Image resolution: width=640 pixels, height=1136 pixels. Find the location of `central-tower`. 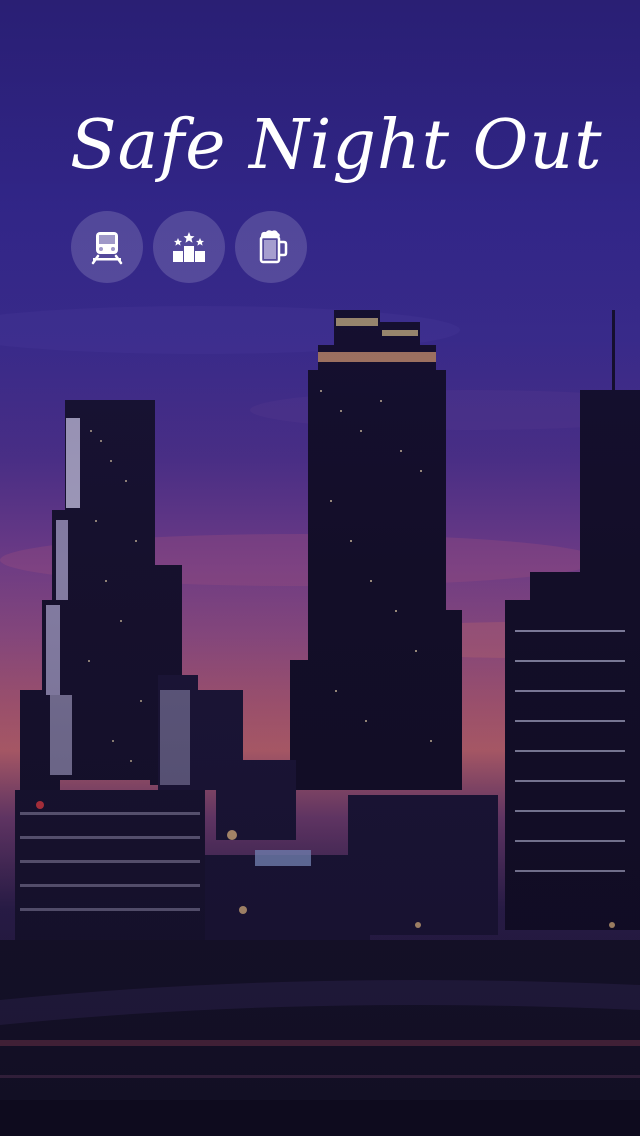

central-tower is located at coordinates (376, 550).